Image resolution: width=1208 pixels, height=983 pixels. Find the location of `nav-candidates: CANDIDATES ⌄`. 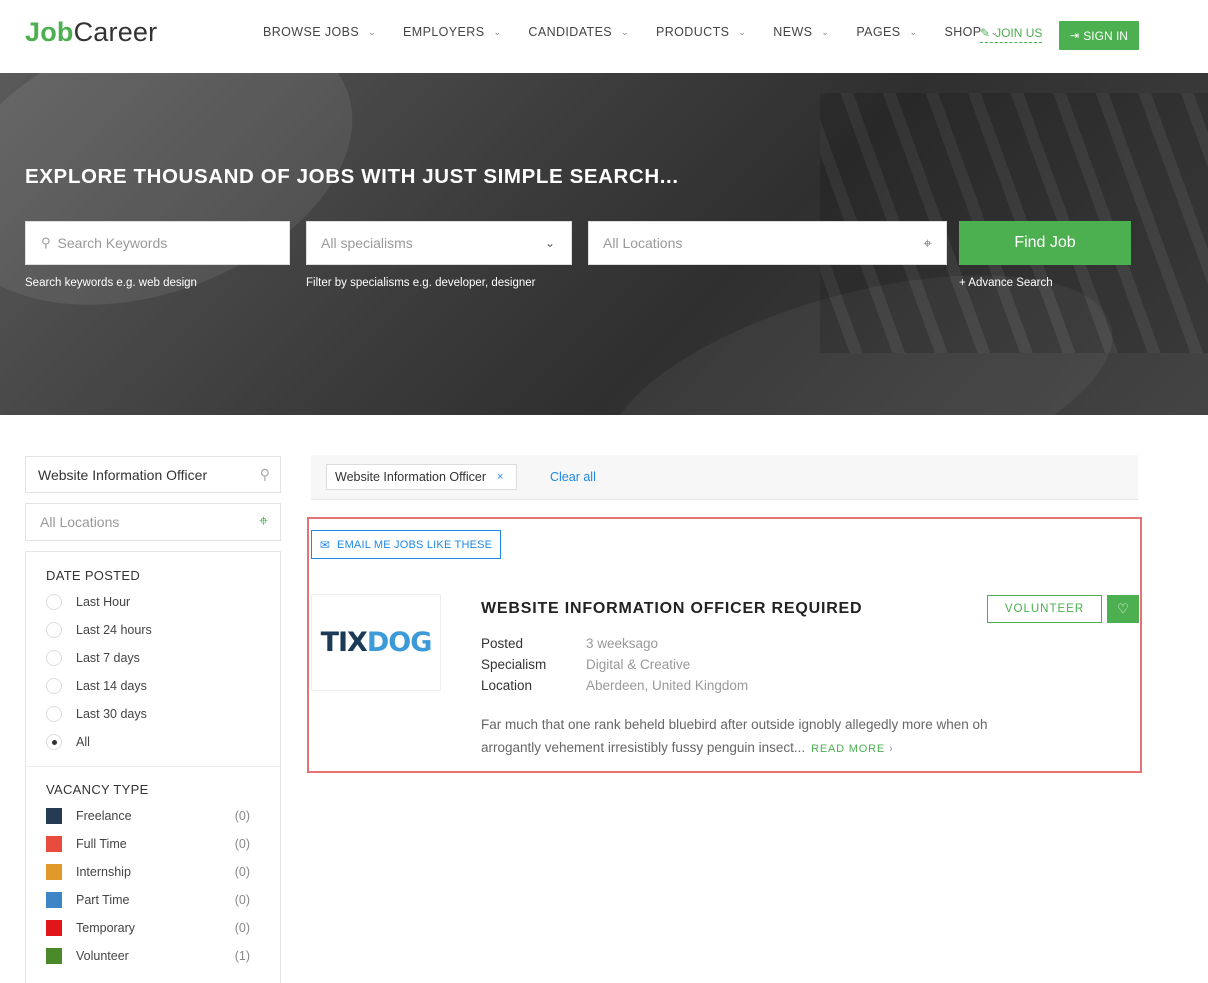

nav-candidates: CANDIDATES ⌄ is located at coordinates (578, 32).